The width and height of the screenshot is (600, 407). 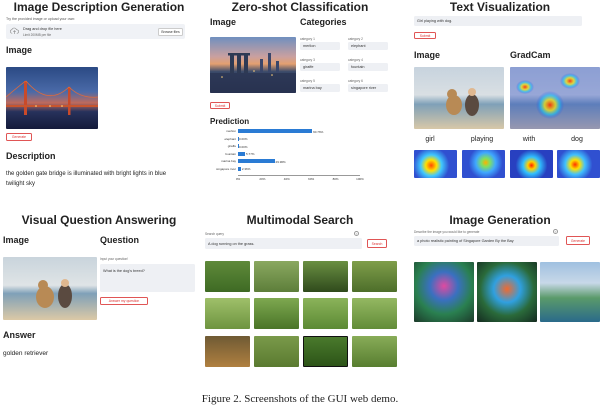 What do you see at coordinates (14, 30) in the screenshot?
I see `cloud-upload-icon` at bounding box center [14, 30].